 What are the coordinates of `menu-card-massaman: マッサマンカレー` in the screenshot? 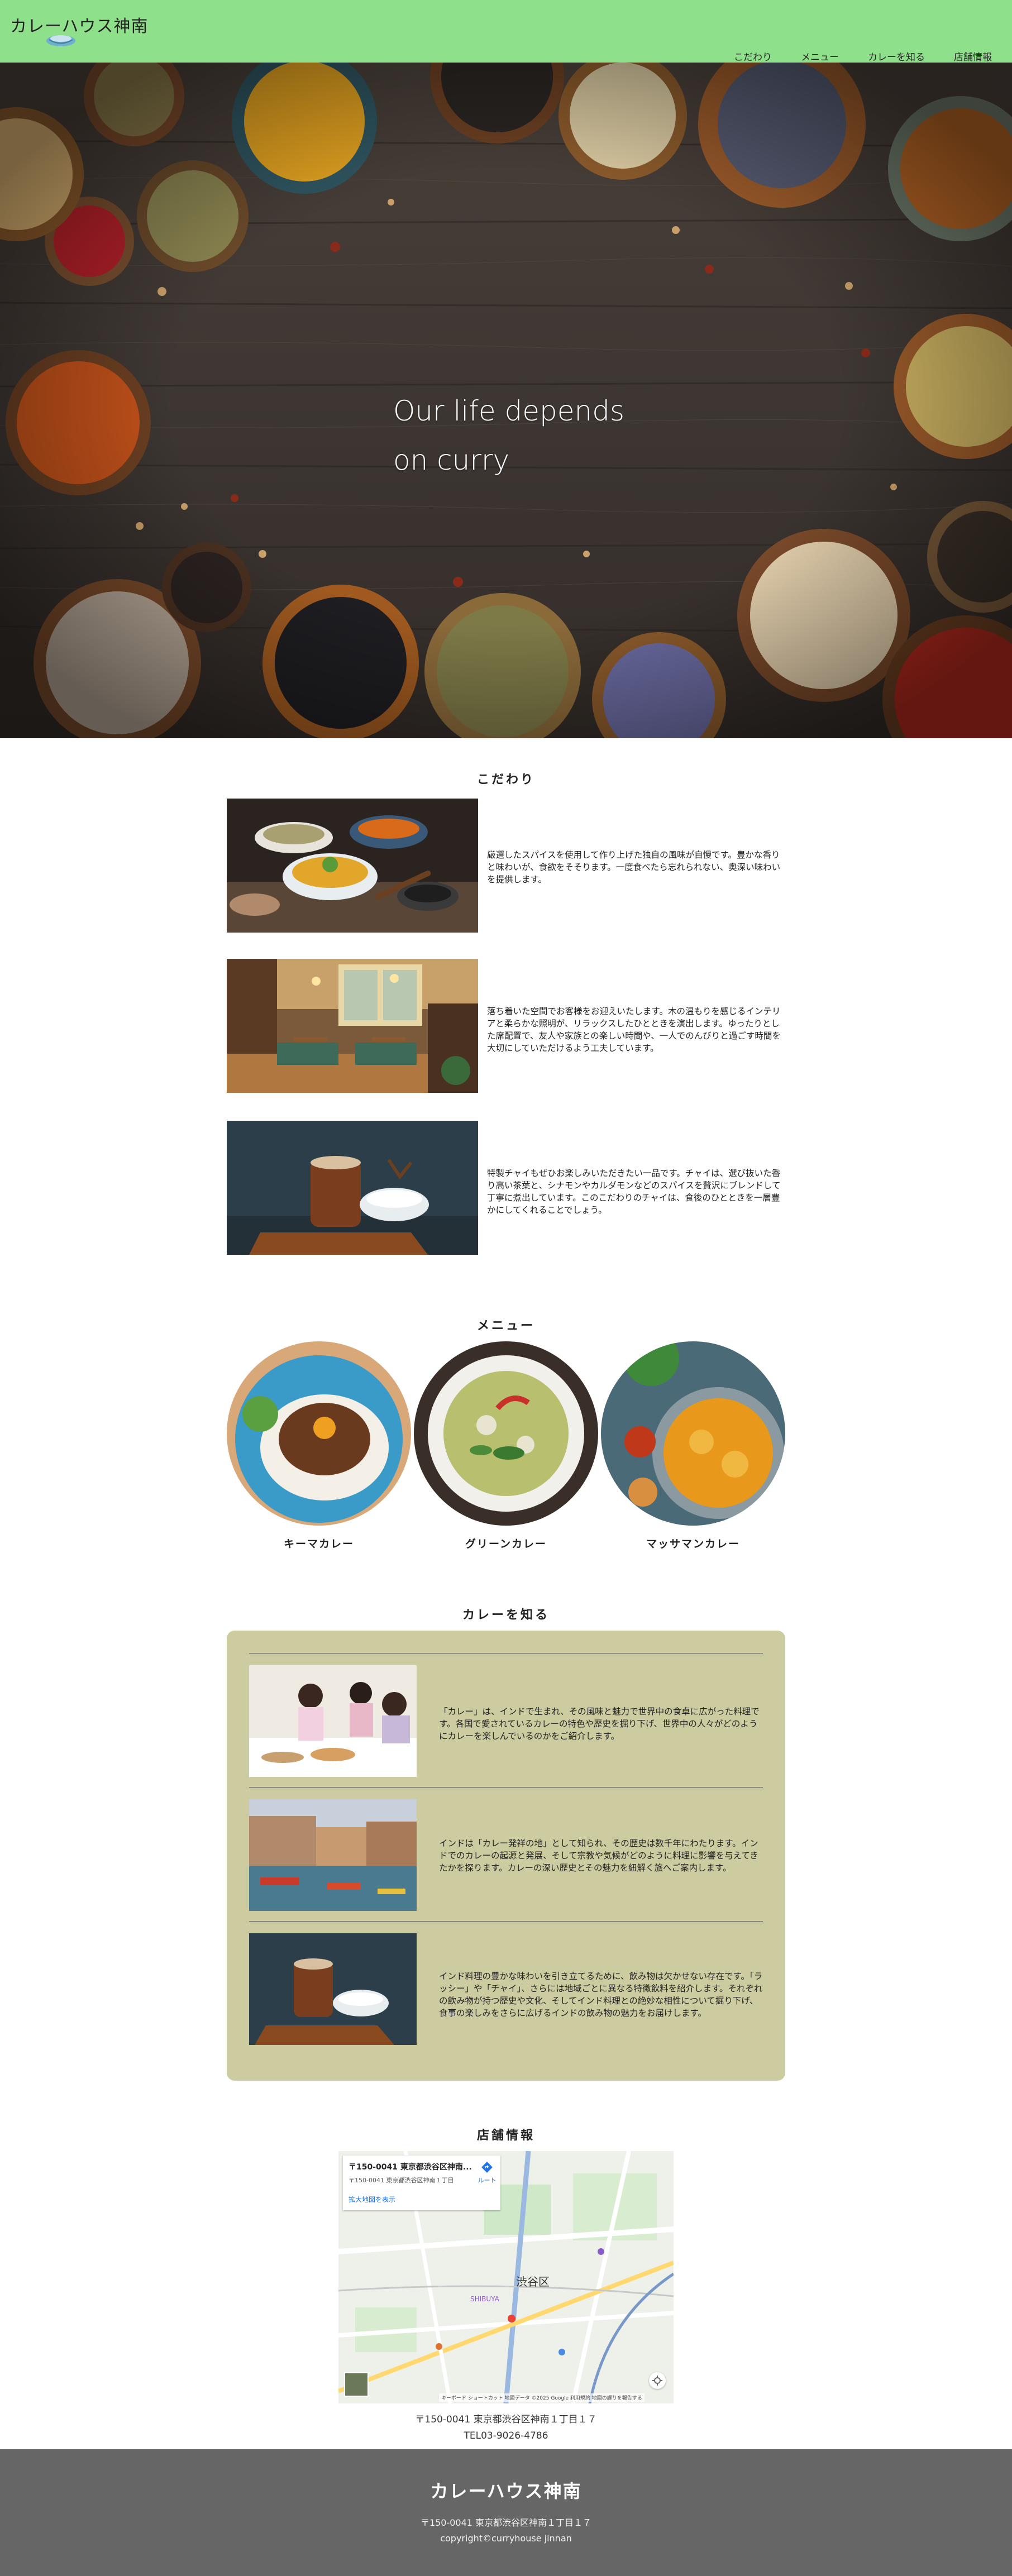 It's located at (693, 1446).